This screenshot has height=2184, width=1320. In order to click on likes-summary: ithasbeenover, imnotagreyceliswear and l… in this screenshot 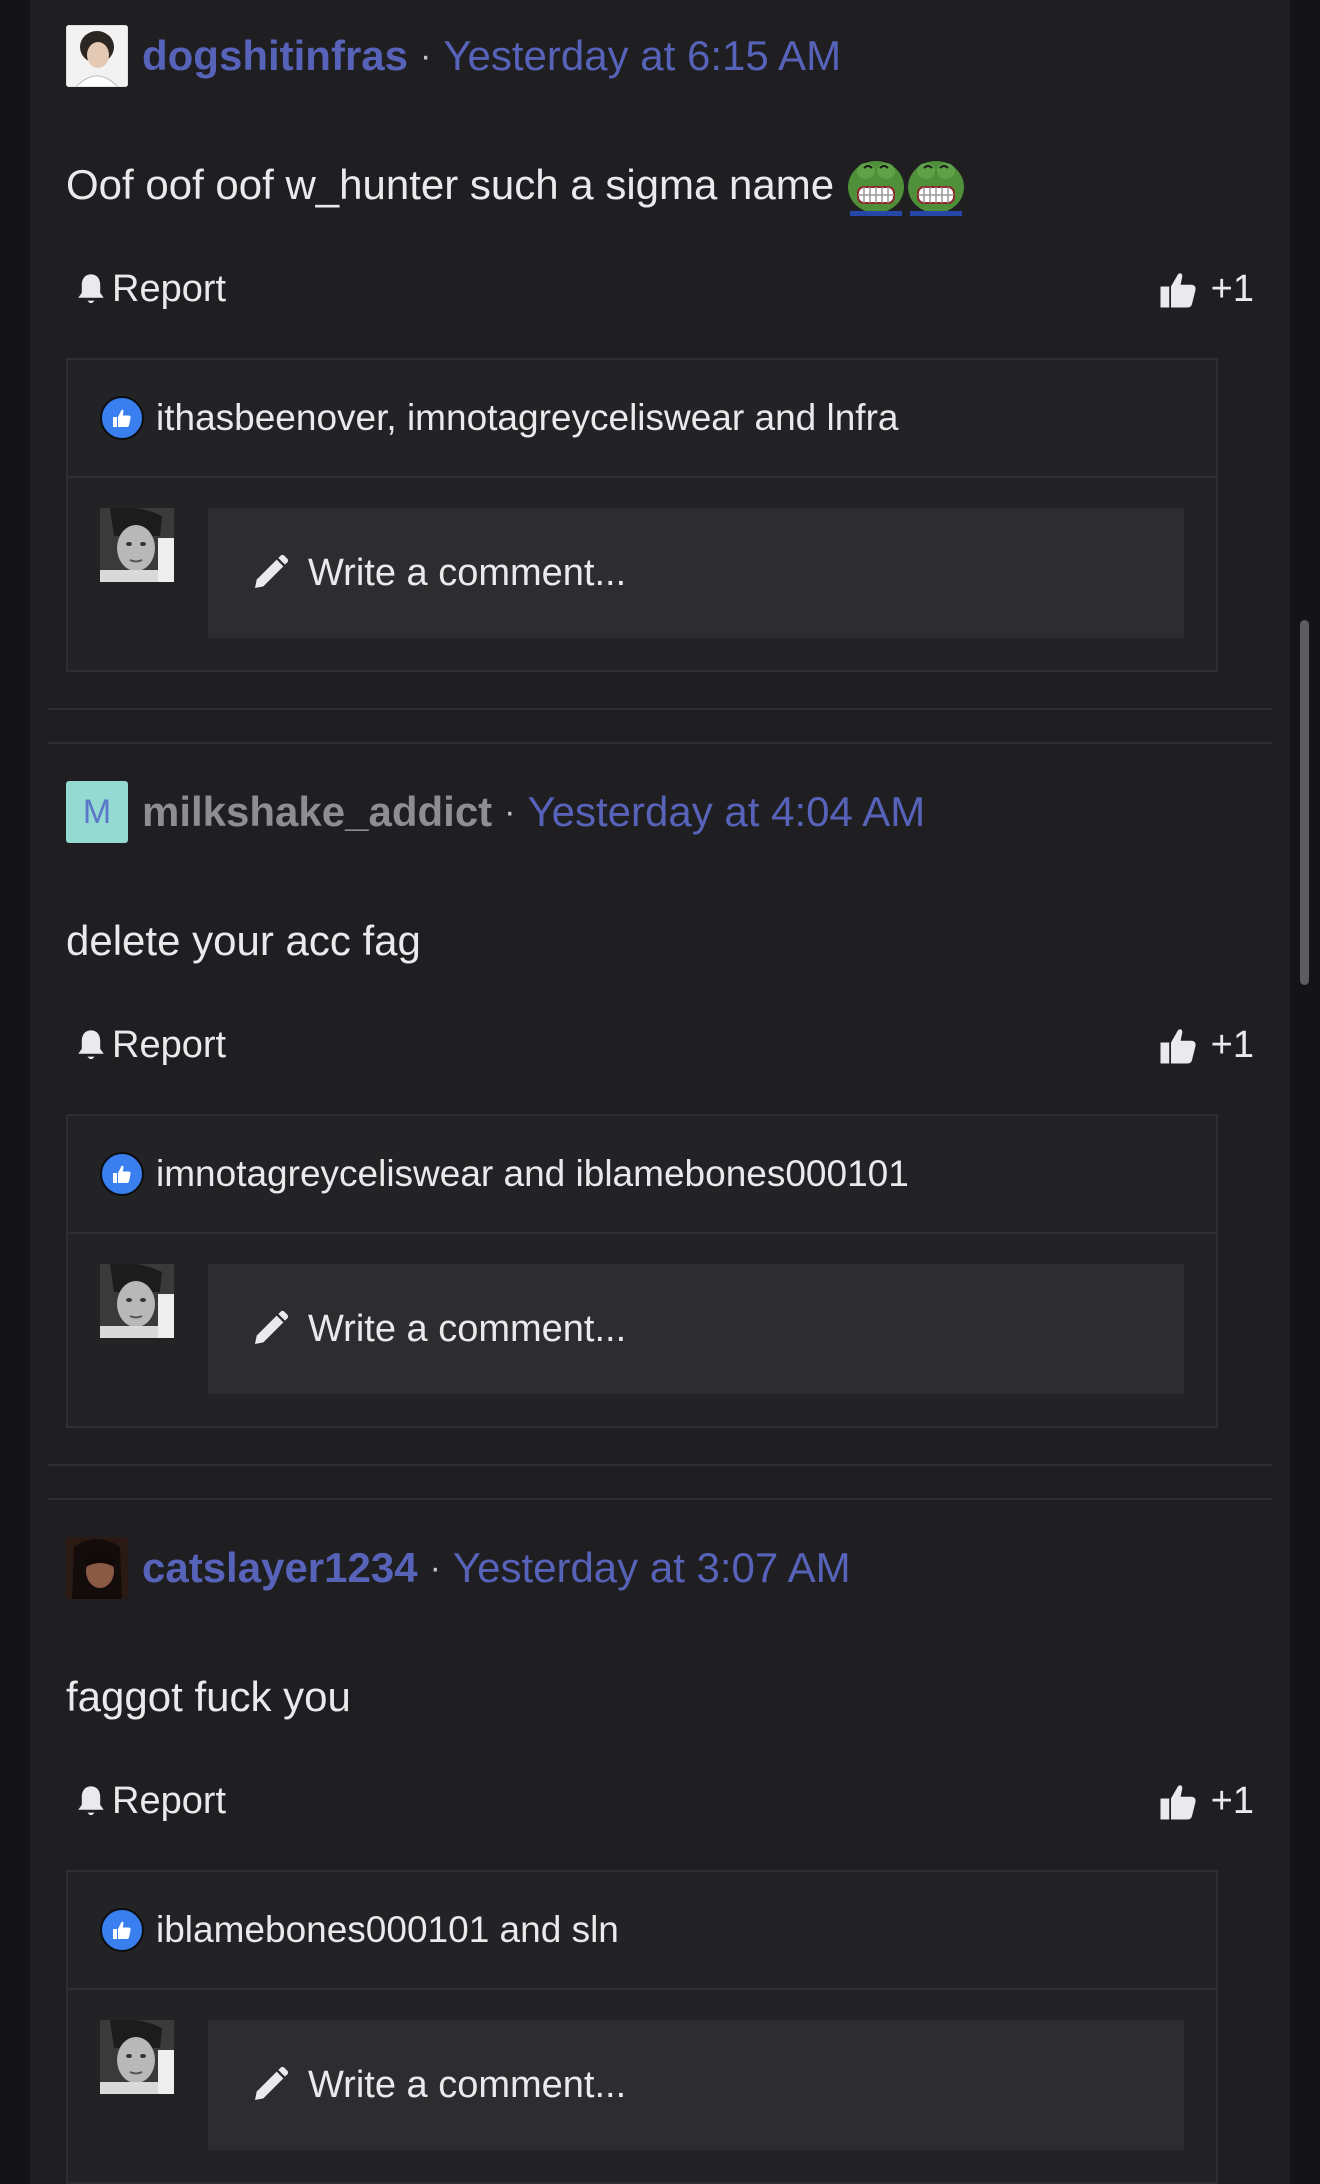, I will do `click(642, 419)`.